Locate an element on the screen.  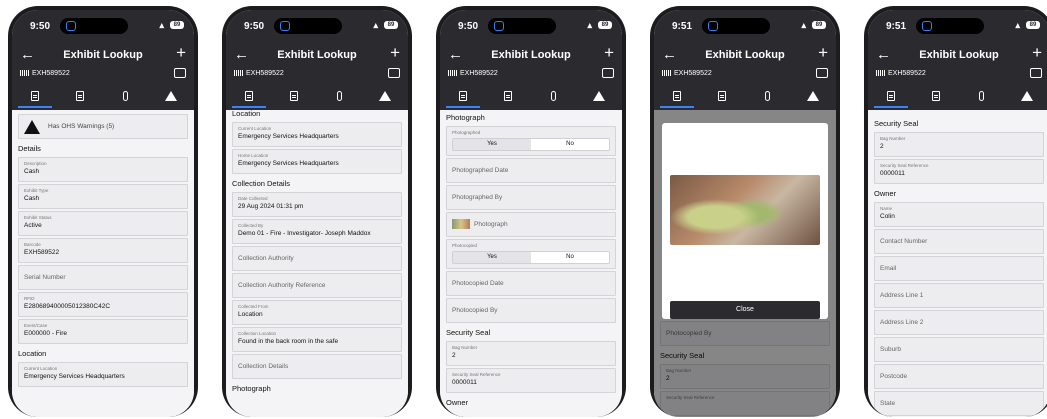
exhibit-status-field: Exhibit Status Active is located at coordinates (103, 223).